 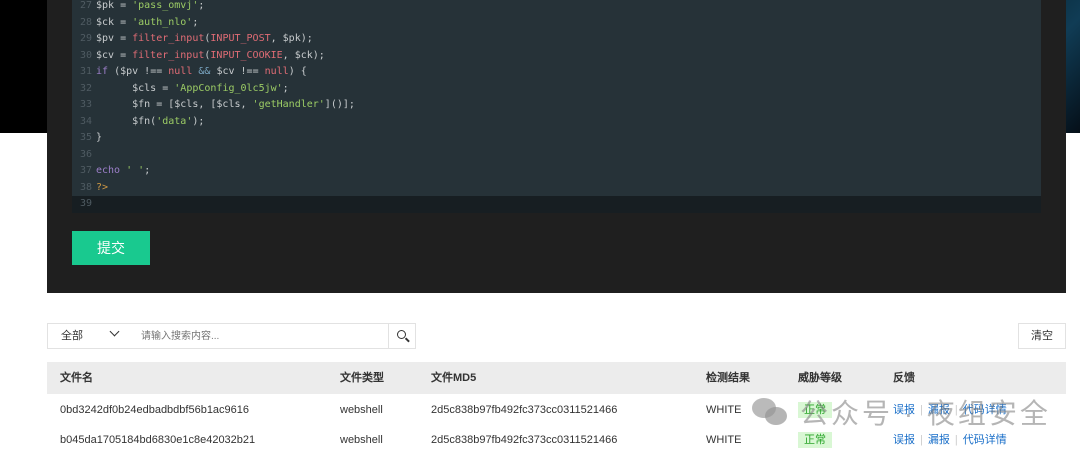 I want to click on code-token: echo, so click(x=108, y=170).